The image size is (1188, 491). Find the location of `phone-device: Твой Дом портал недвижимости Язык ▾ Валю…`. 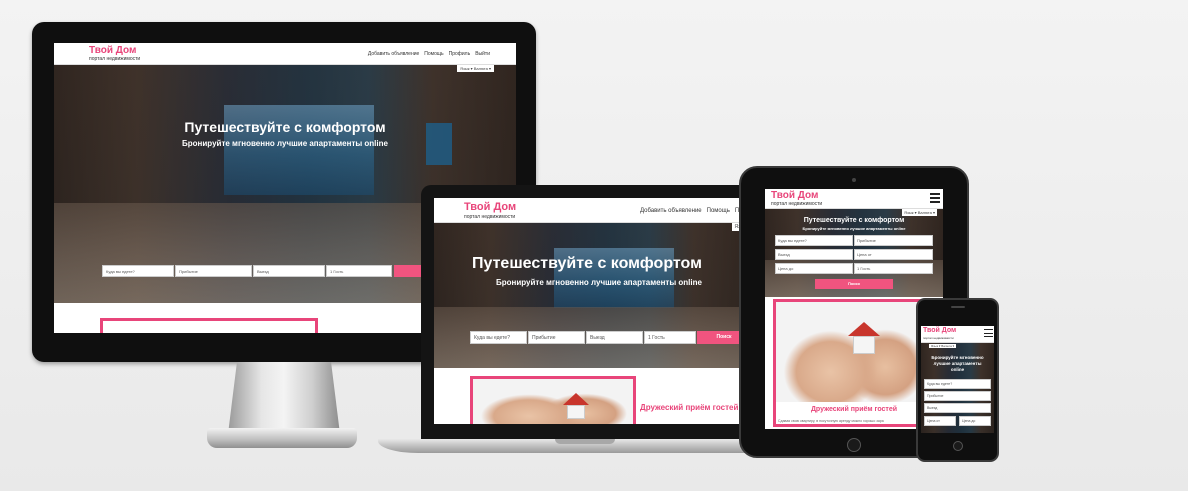

phone-device: Твой Дом портал недвижимости Язык ▾ Валю… is located at coordinates (957, 380).